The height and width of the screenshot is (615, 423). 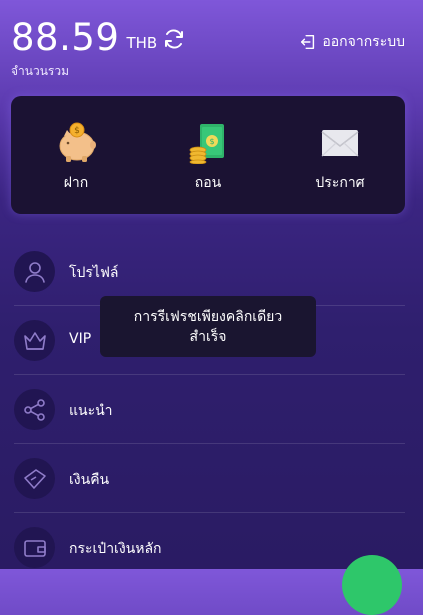 What do you see at coordinates (208, 336) in the screenshot?
I see `toast-line-2: สำเร็จ` at bounding box center [208, 336].